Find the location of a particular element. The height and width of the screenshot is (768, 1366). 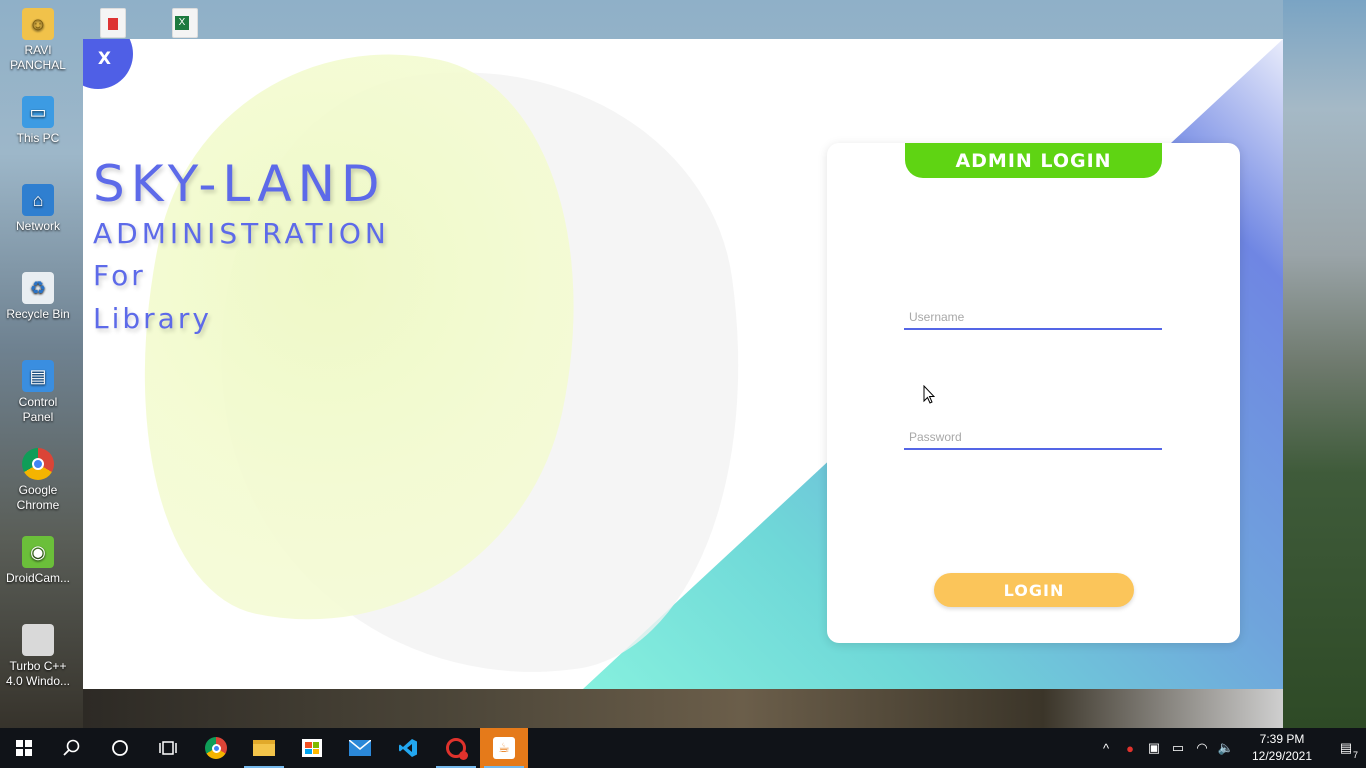

taskbar-vscode is located at coordinates (408, 748).